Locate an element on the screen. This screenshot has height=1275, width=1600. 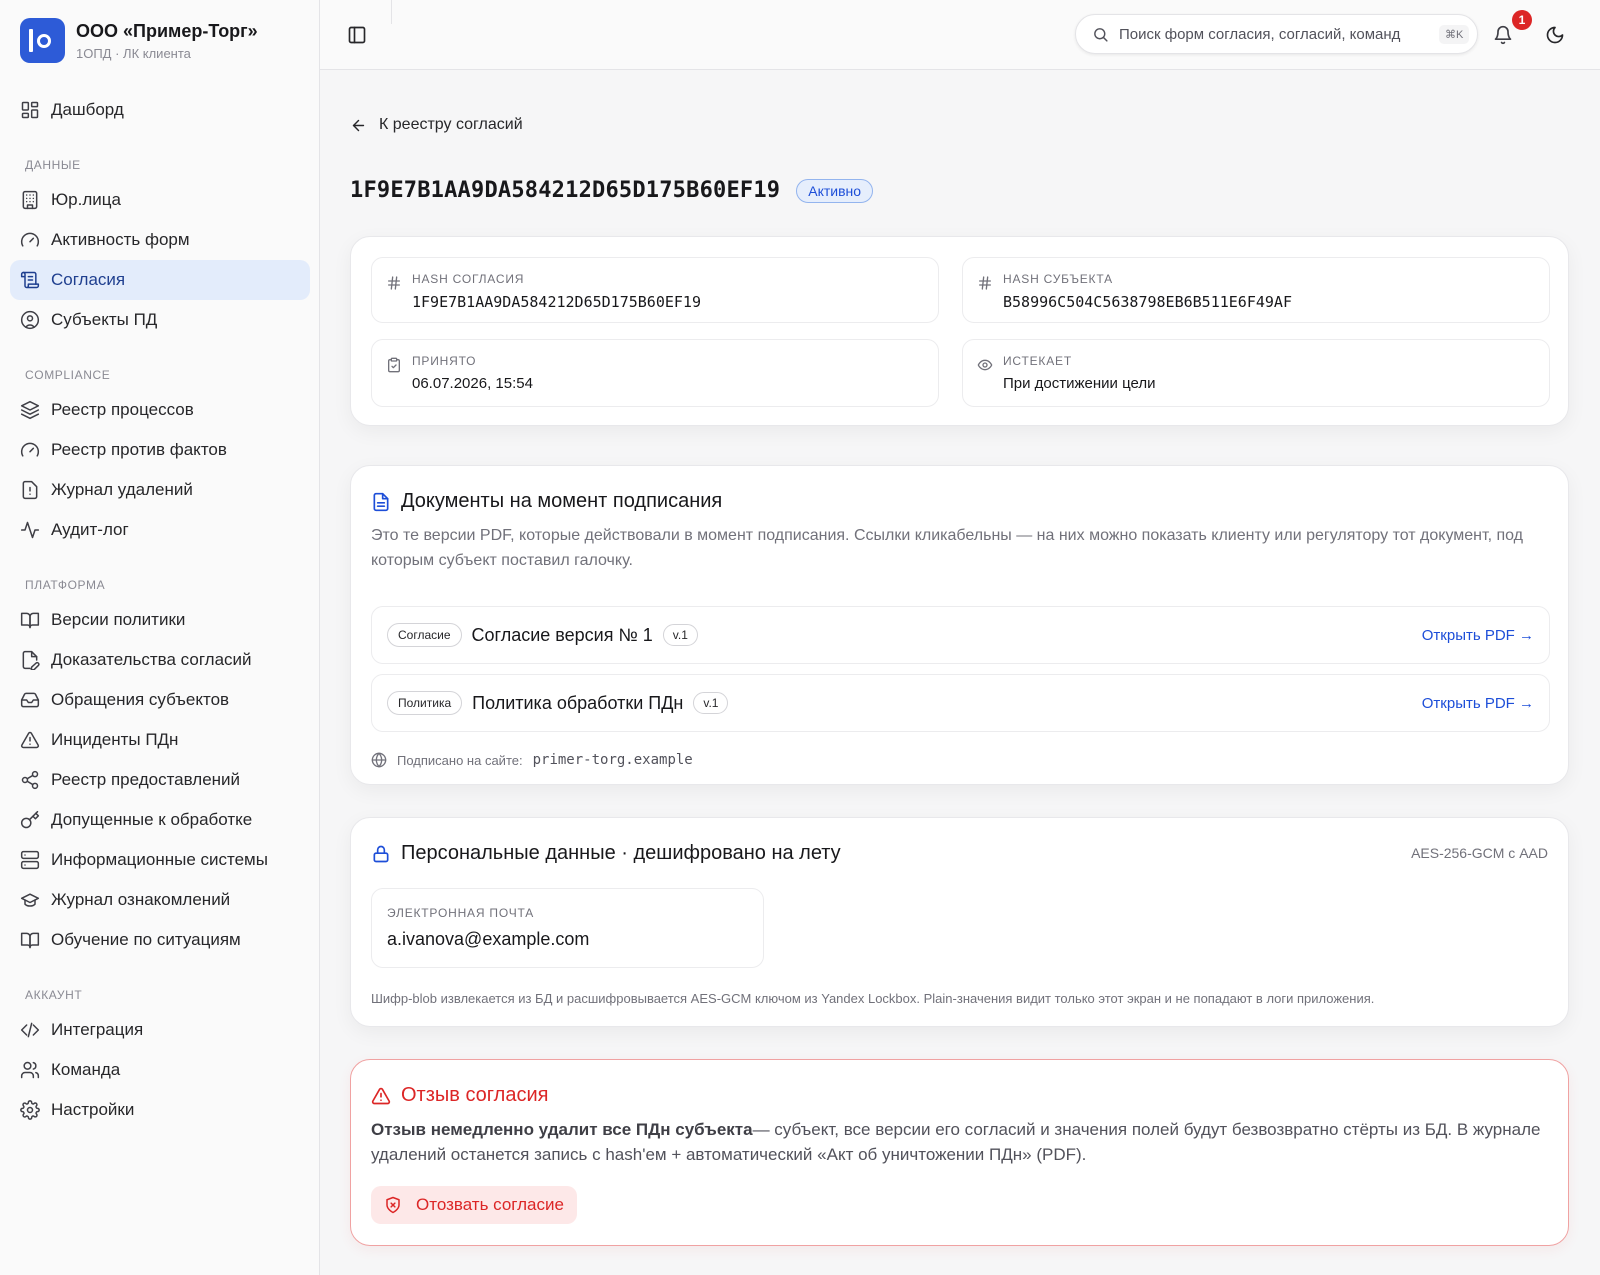
topbar: ⌘K 1 is located at coordinates (960, 35).